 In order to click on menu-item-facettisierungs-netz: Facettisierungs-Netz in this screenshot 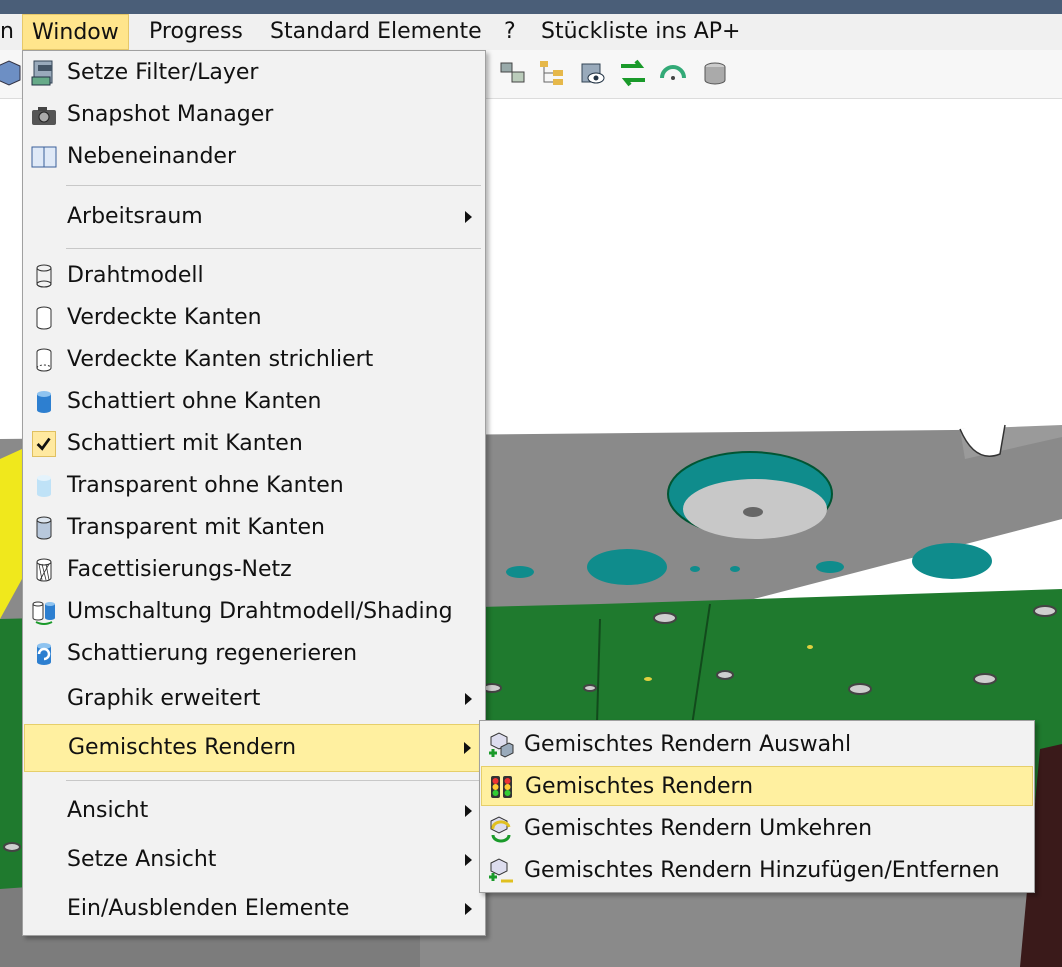, I will do `click(254, 570)`.